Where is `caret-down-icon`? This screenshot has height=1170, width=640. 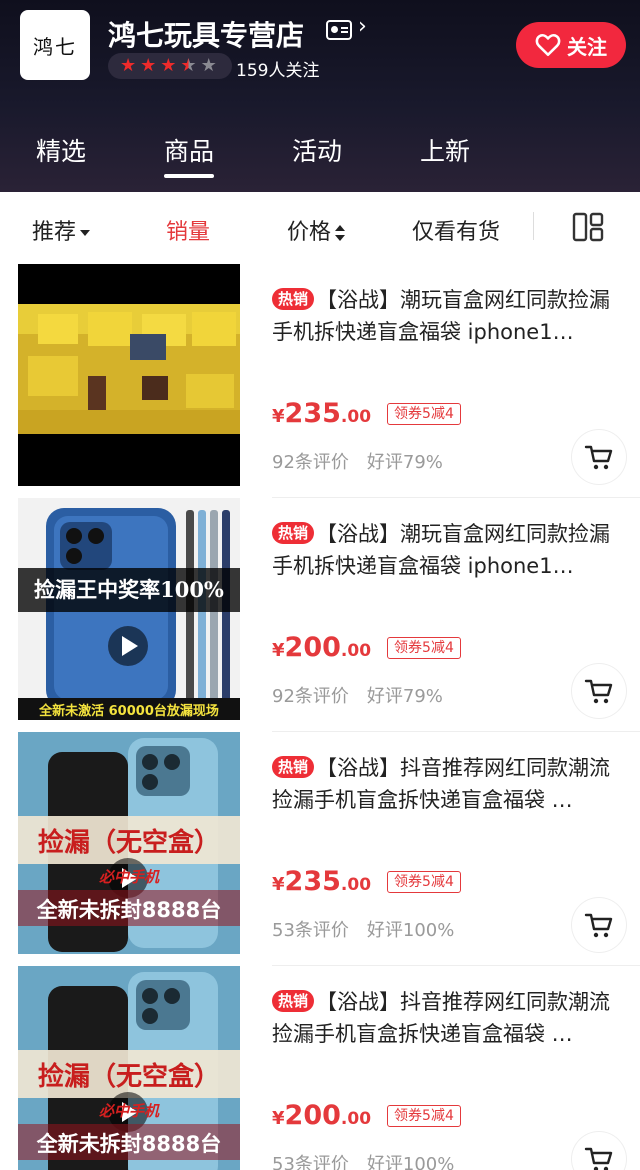
caret-down-icon is located at coordinates (85, 233).